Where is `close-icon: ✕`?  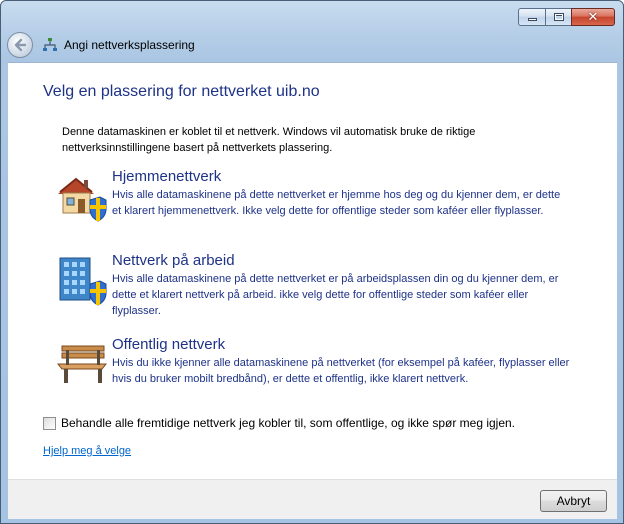 close-icon: ✕ is located at coordinates (593, 17).